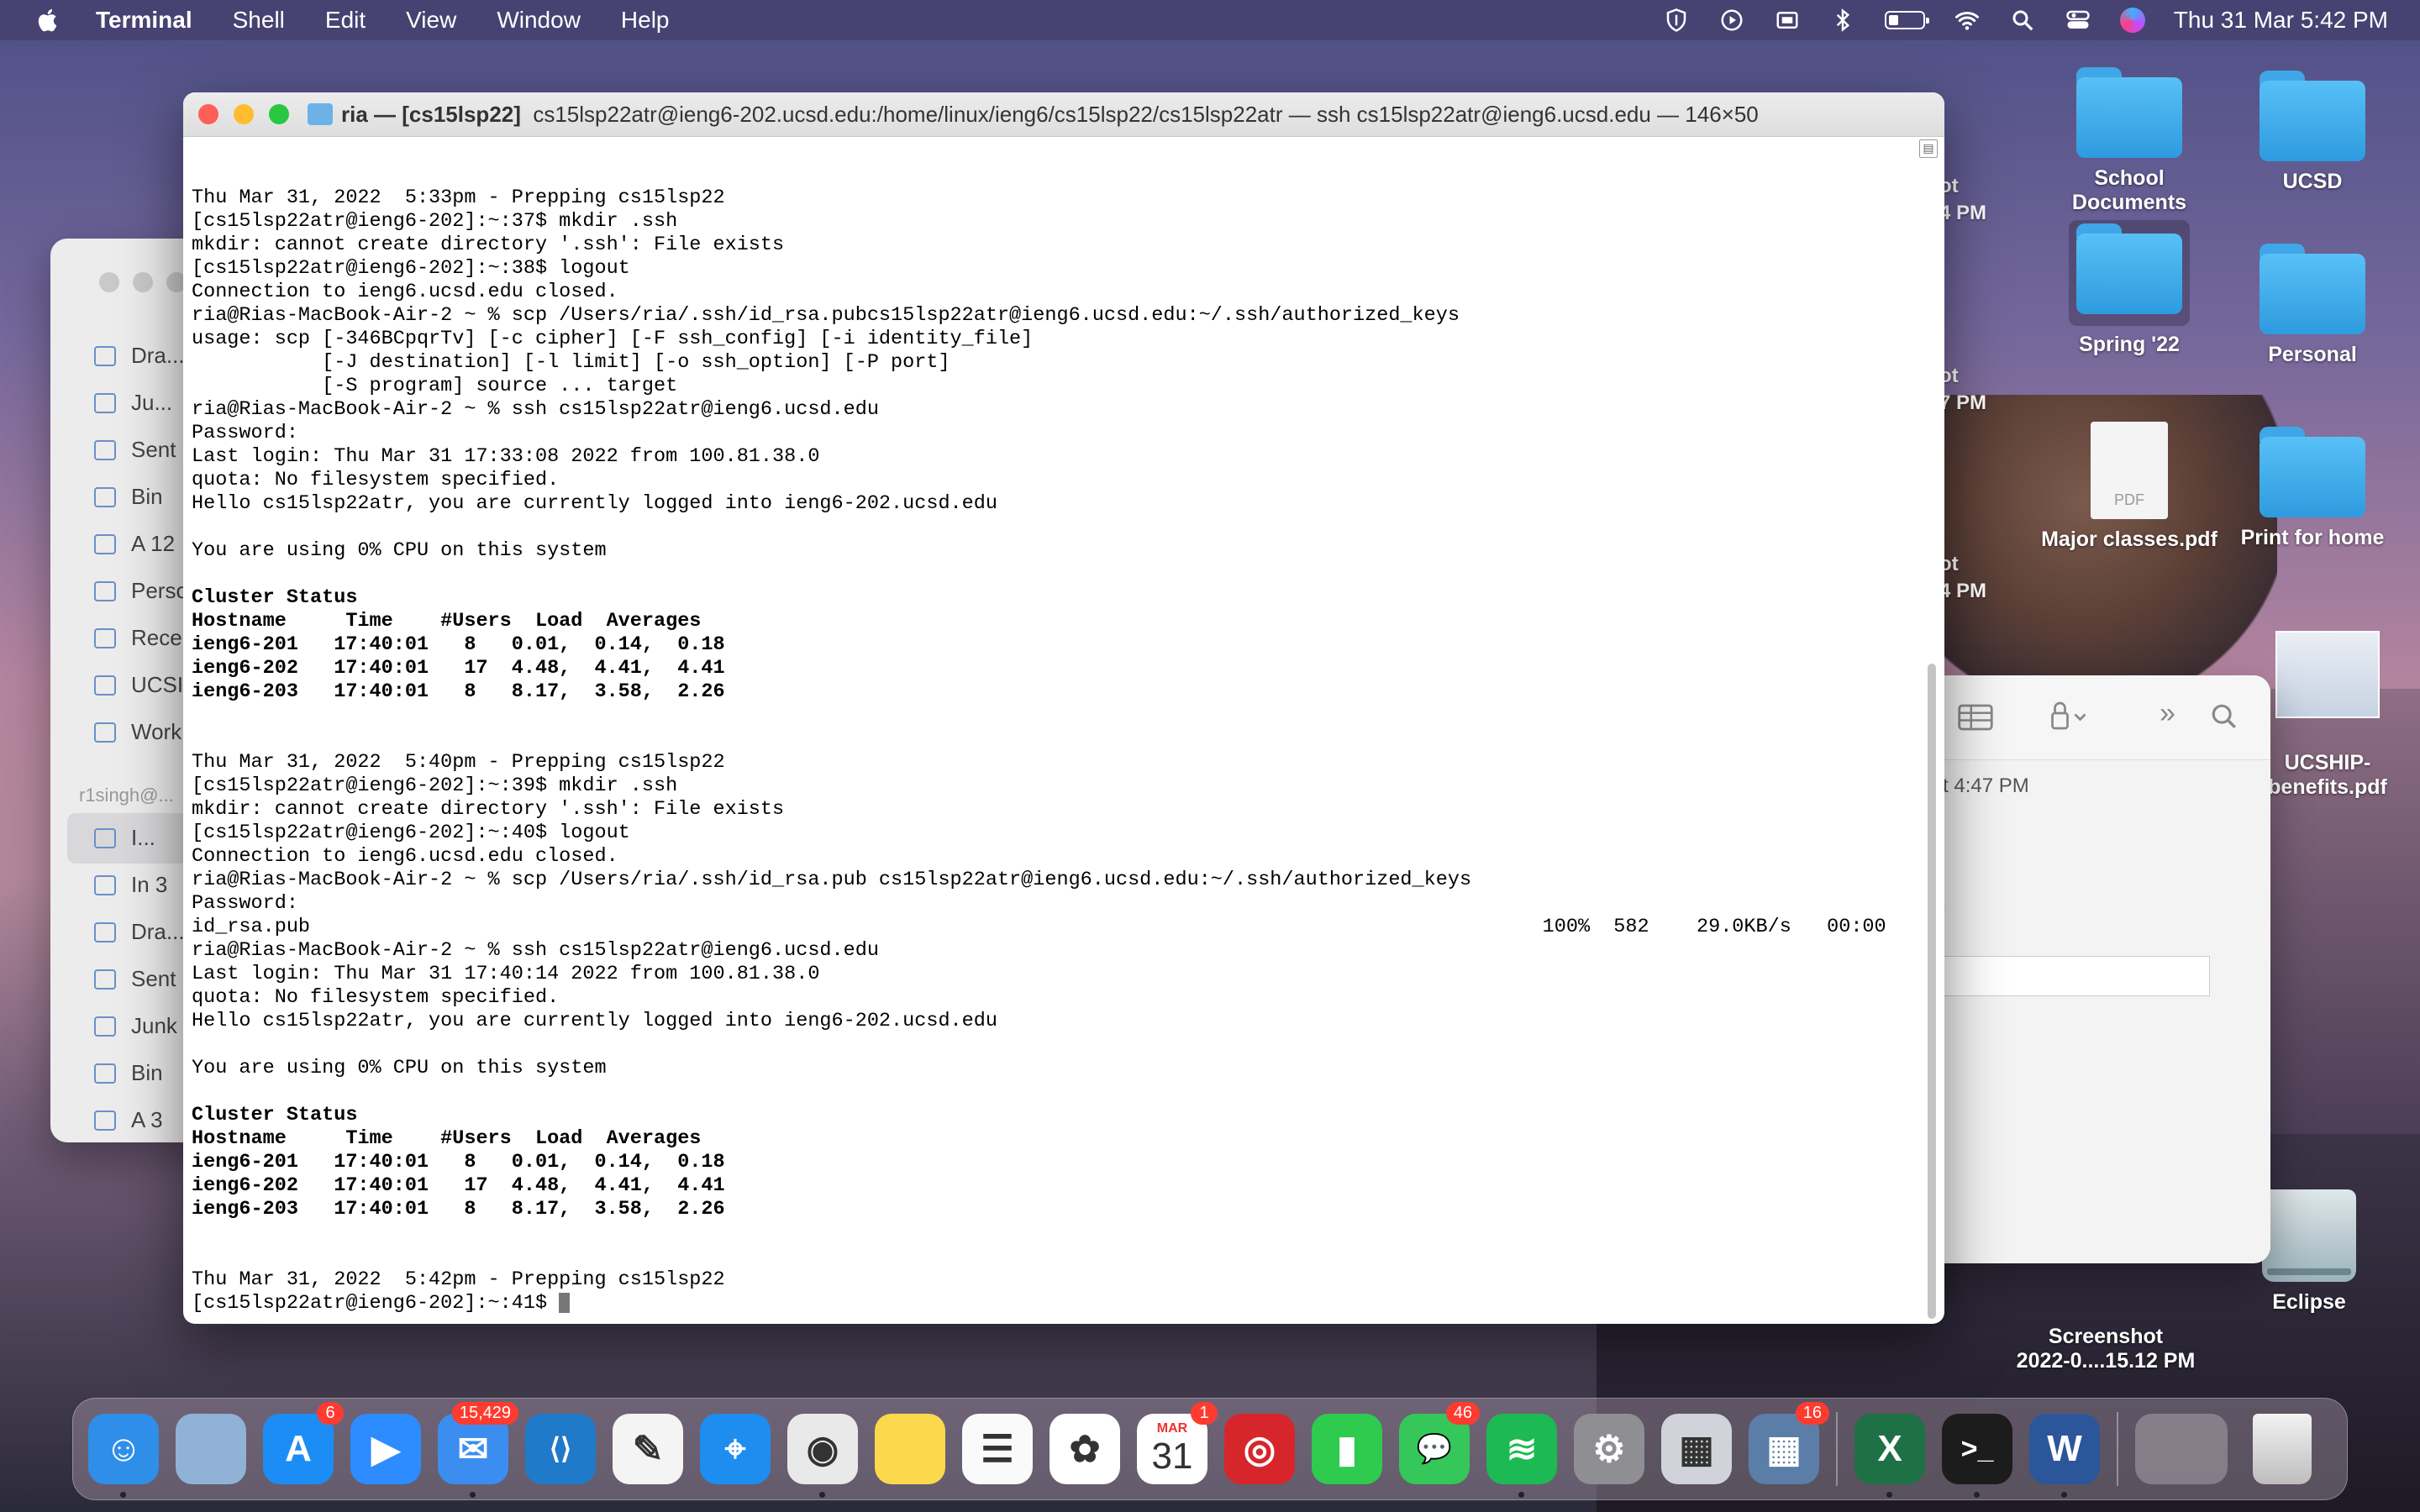  What do you see at coordinates (303, 1443) in the screenshot?
I see `dock-app-app-store: A6` at bounding box center [303, 1443].